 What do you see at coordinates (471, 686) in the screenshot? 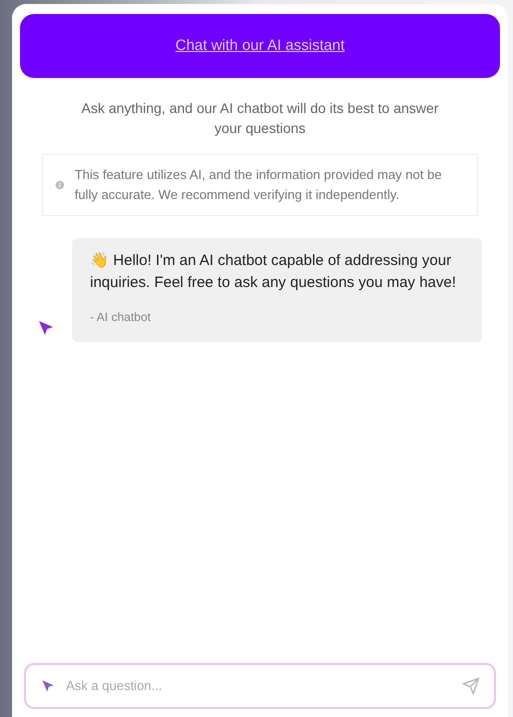
I see `send-icon` at bounding box center [471, 686].